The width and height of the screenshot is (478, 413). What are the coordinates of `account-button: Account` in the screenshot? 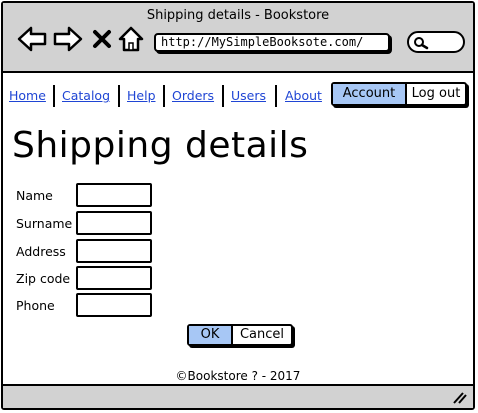 It's located at (369, 94).